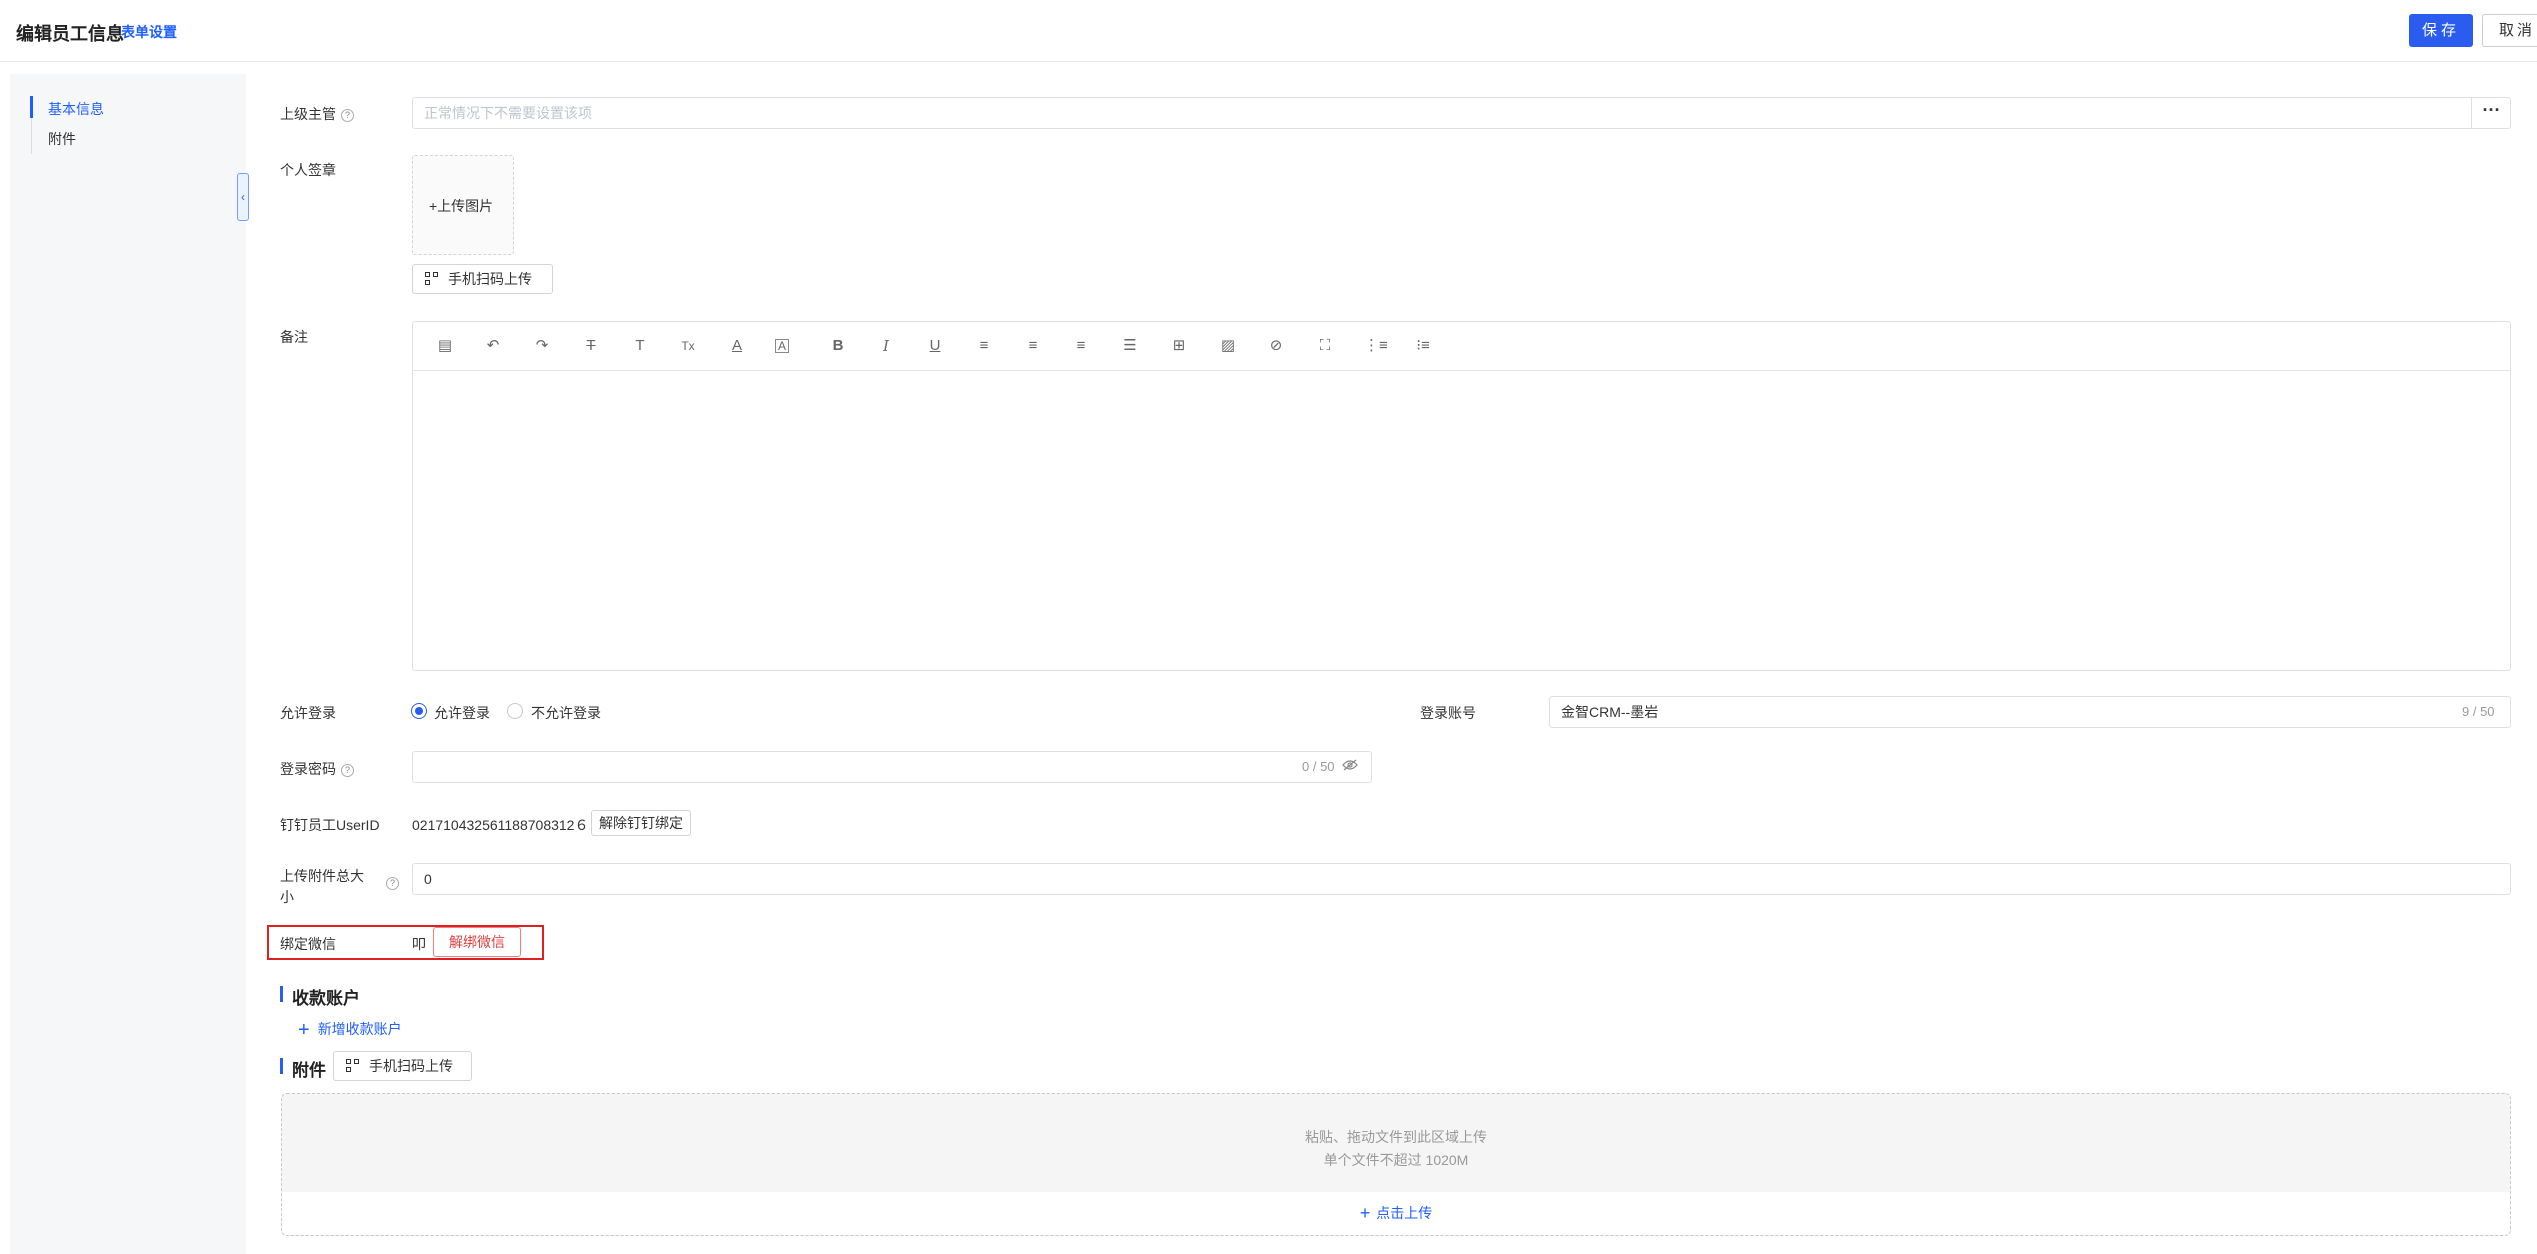 This screenshot has height=1254, width=2537. I want to click on click-upload-button: + 点击上传, so click(1396, 1213).